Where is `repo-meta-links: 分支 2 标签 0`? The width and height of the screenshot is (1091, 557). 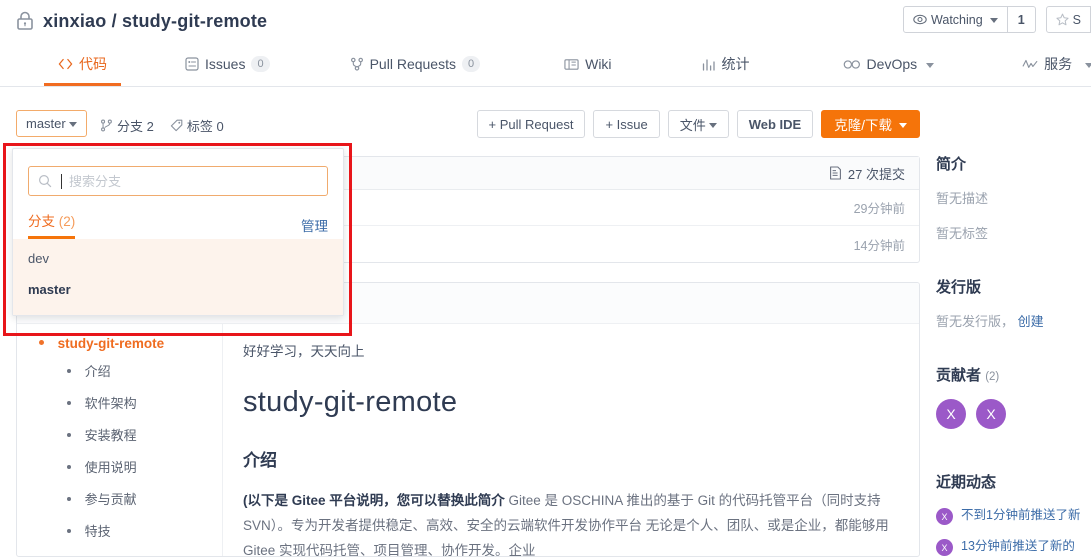 repo-meta-links: 分支 2 标签 0 is located at coordinates (162, 125).